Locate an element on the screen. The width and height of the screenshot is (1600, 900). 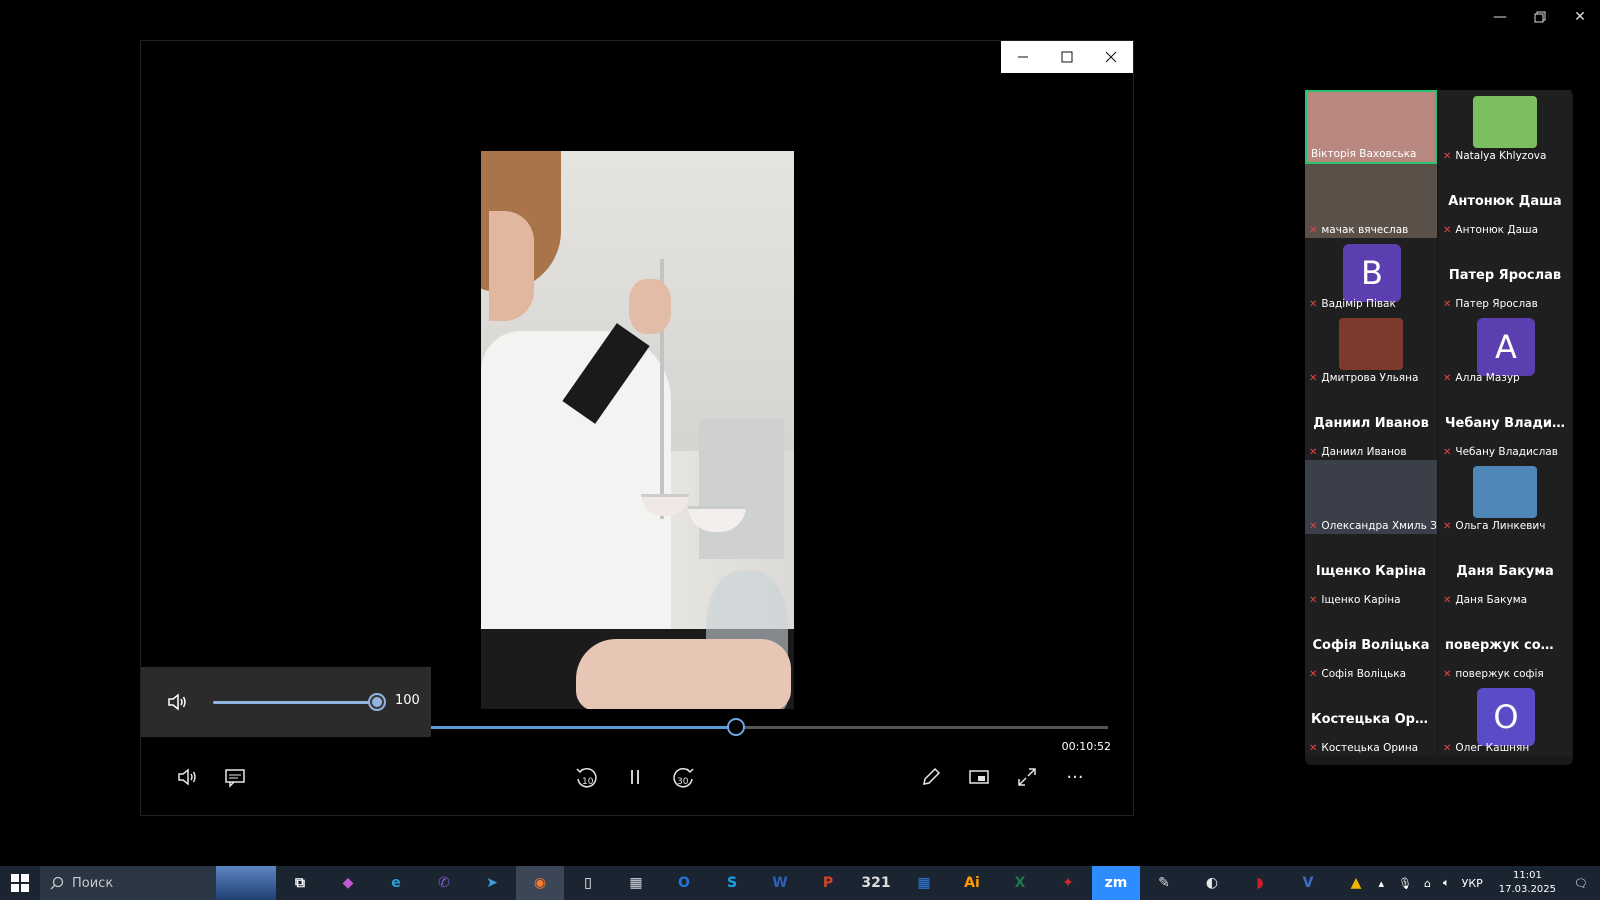
restore-button is located at coordinates (1540, 17).